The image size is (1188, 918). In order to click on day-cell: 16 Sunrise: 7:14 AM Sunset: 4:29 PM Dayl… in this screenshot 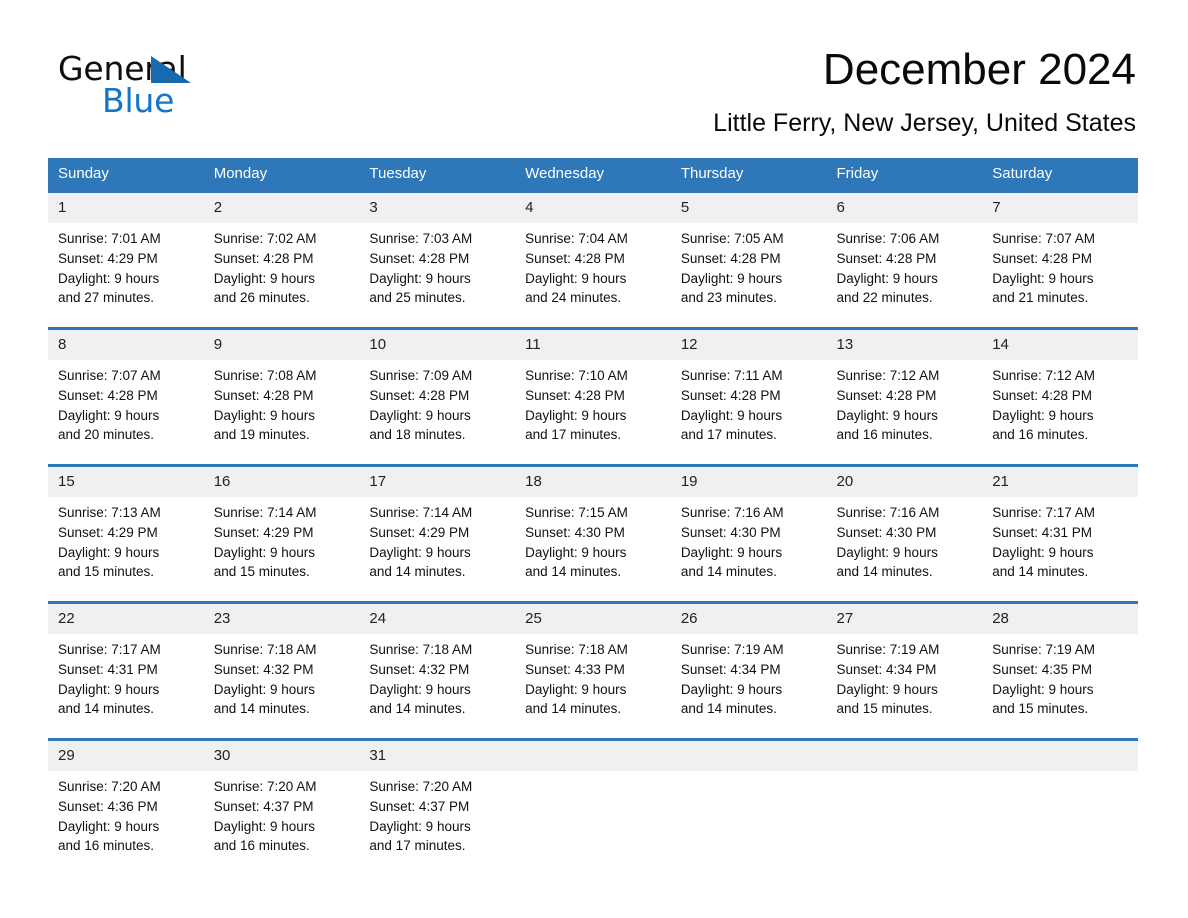, I will do `click(281, 525)`.